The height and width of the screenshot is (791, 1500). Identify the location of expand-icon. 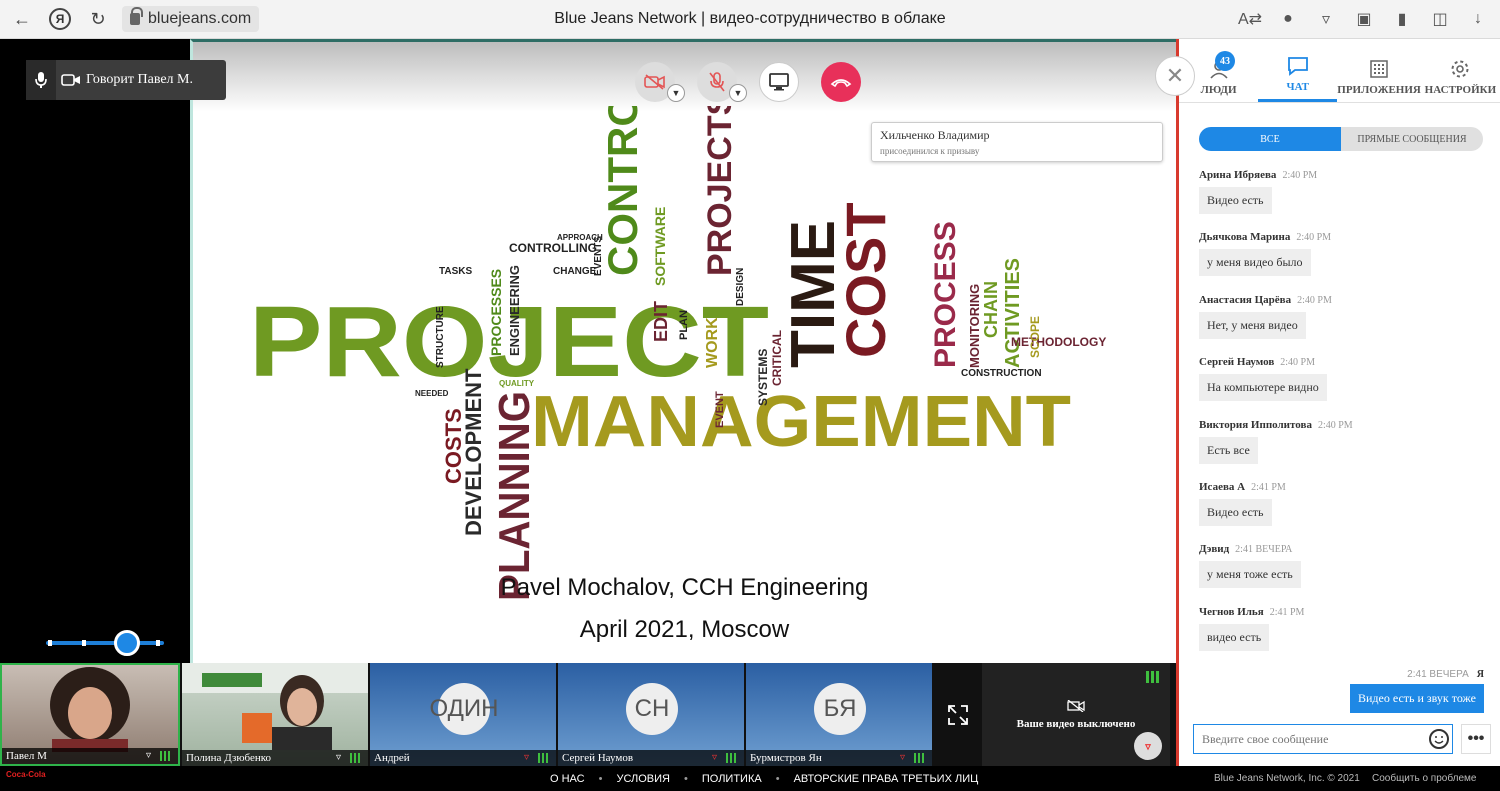
(958, 714).